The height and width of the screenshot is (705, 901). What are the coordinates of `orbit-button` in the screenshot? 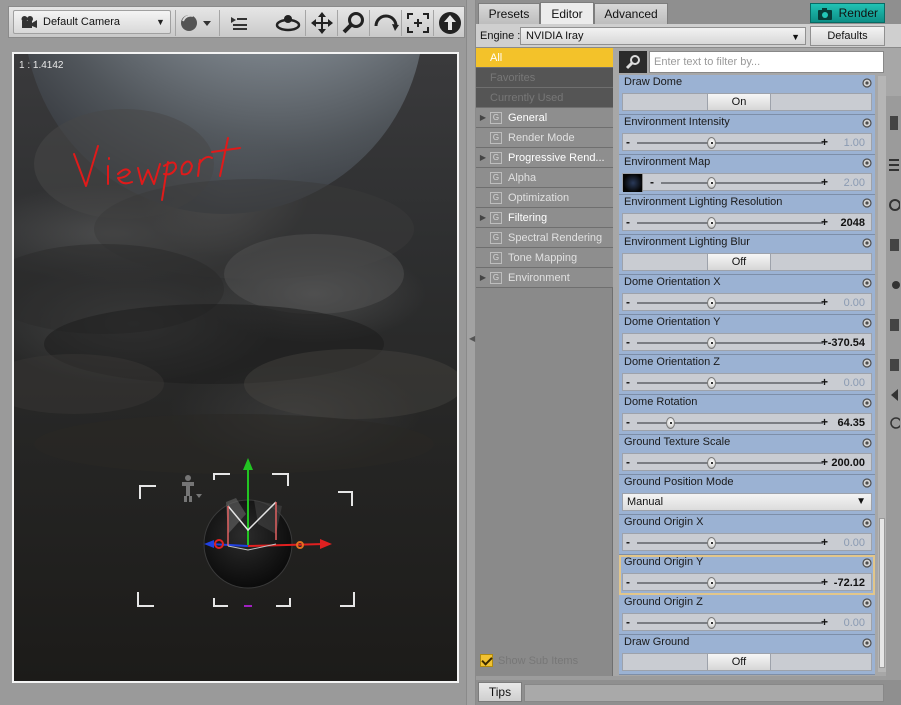 It's located at (288, 23).